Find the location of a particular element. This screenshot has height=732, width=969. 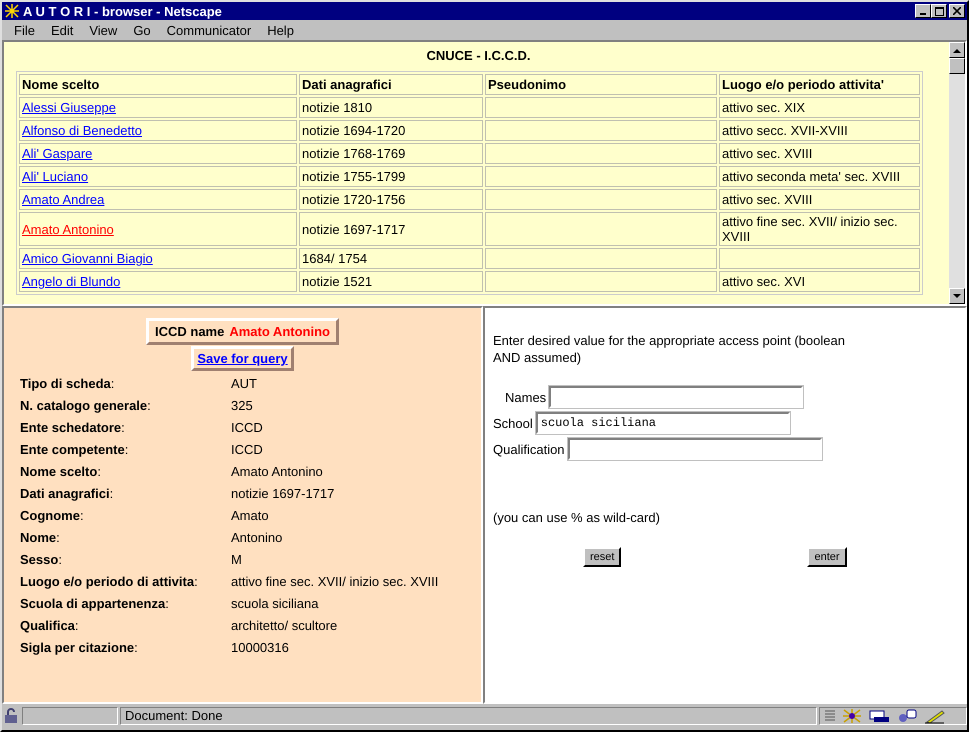

name-link: Alfonso di Benedetto is located at coordinates (82, 130).